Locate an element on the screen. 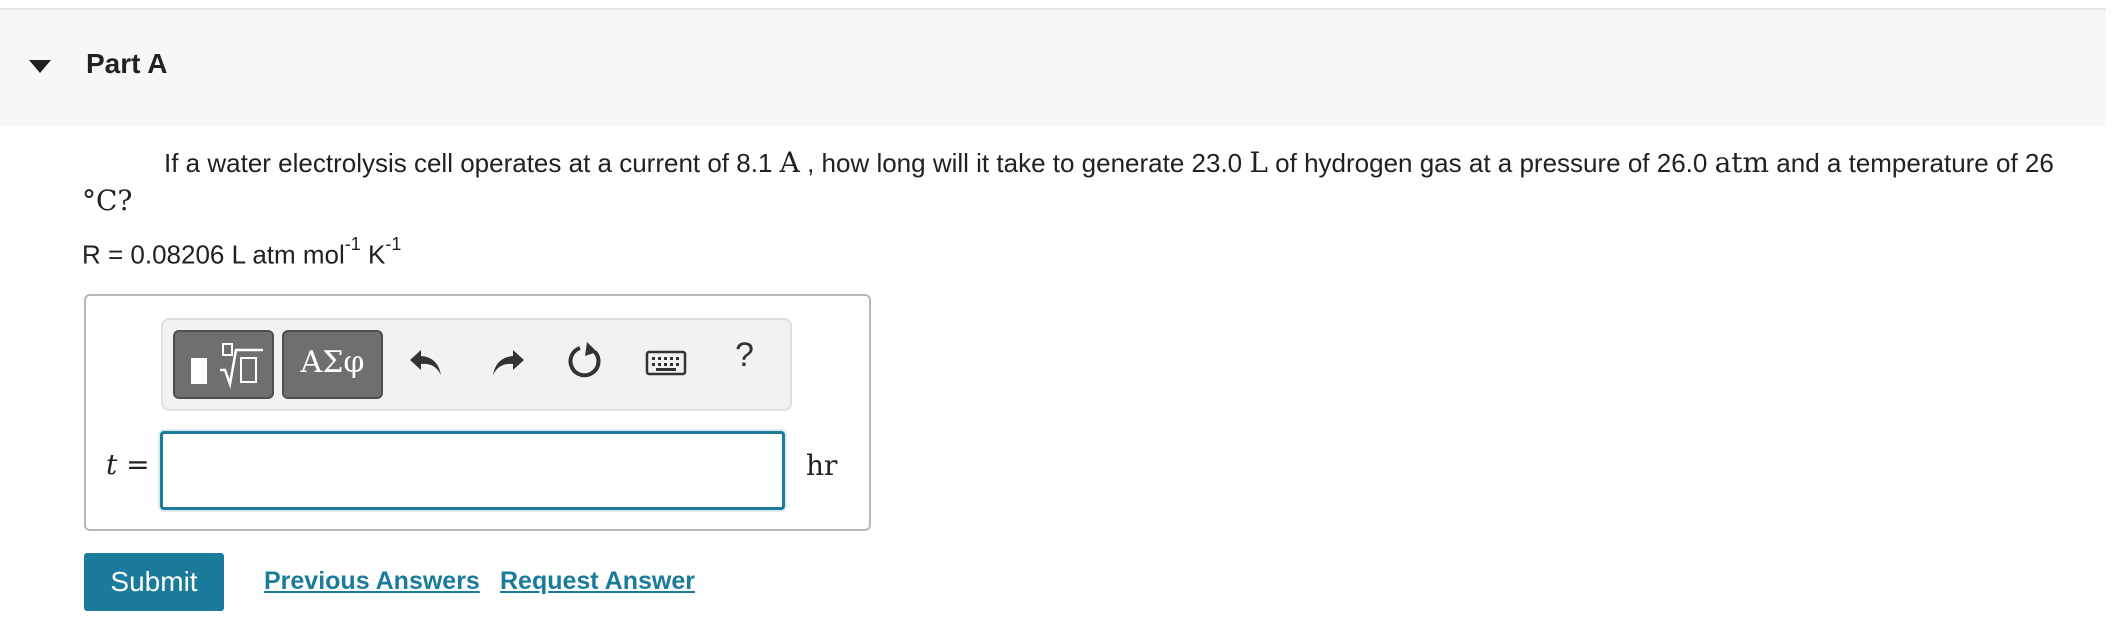 This screenshot has height=618, width=2118. answer-variable-label: t = is located at coordinates (128, 464).